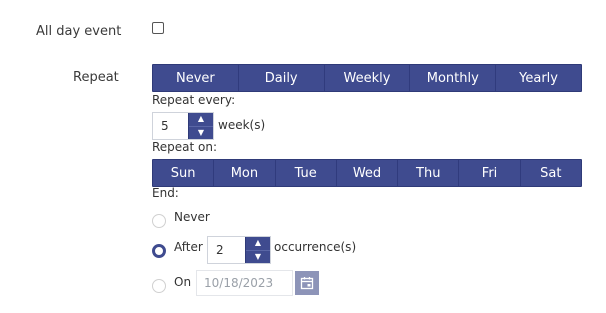 The height and width of the screenshot is (313, 606). I want to click on day-tue: Tue, so click(305, 173).